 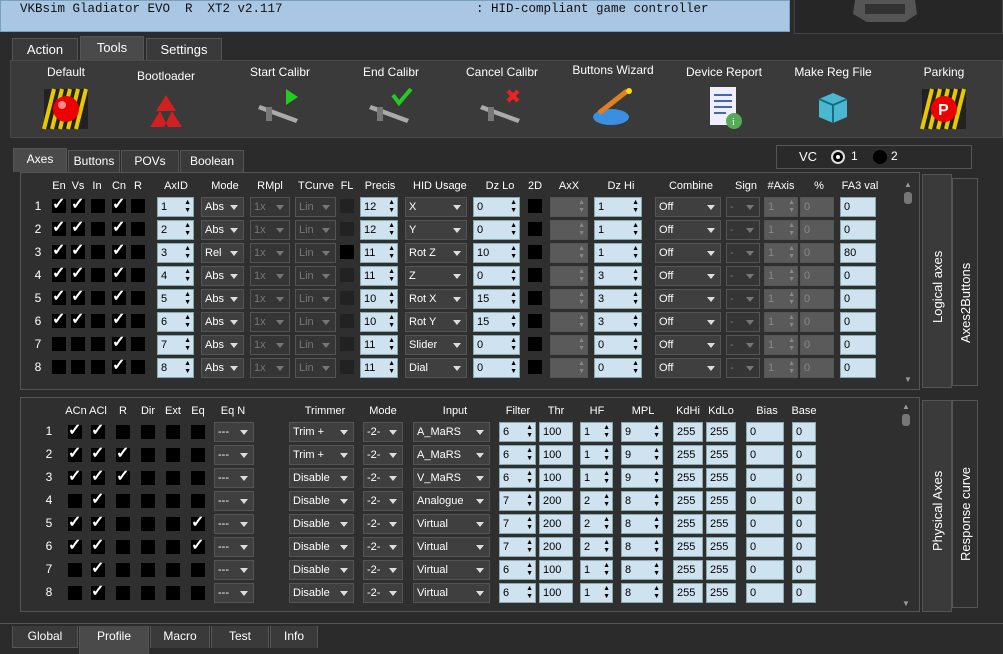 What do you see at coordinates (688, 570) in the screenshot?
I see `kdhi-field: 255` at bounding box center [688, 570].